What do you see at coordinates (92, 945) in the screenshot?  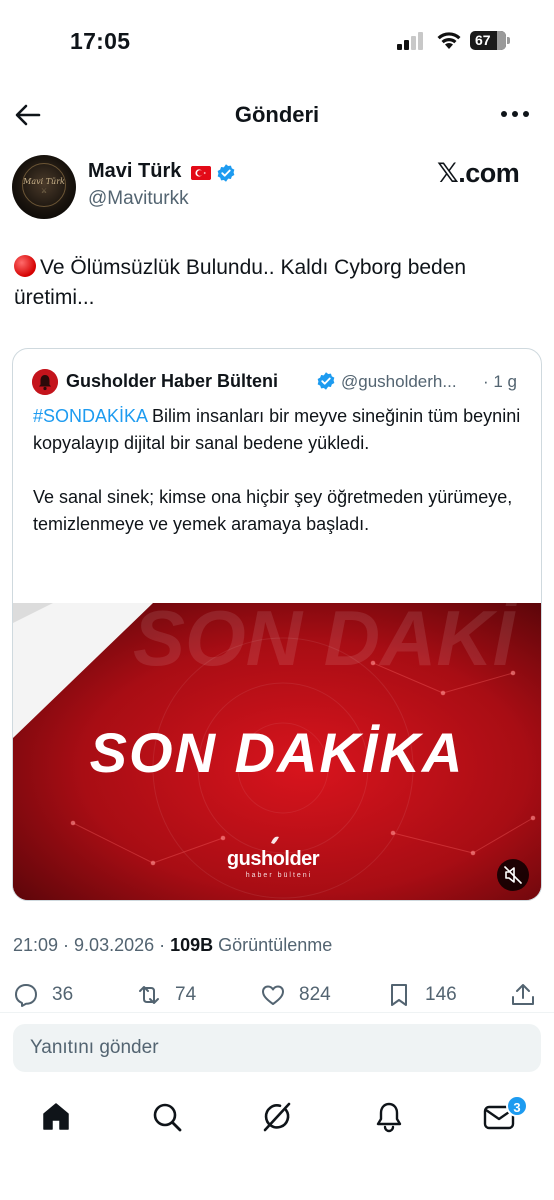 I see `tweet-timestamp: 21:09 · 9.03.2026 ·` at bounding box center [92, 945].